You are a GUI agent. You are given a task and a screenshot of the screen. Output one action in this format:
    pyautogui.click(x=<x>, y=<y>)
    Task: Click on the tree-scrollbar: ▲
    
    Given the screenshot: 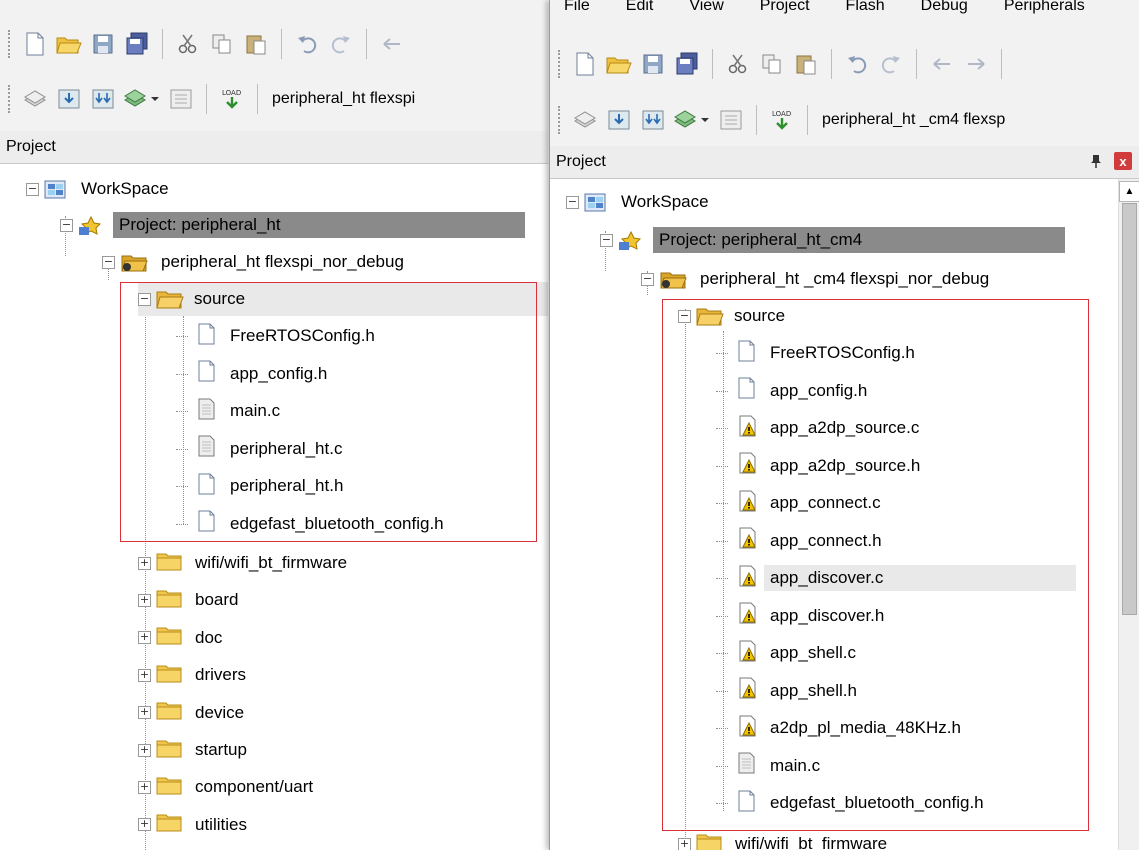 What is the action you would take?
    pyautogui.click(x=1128, y=514)
    